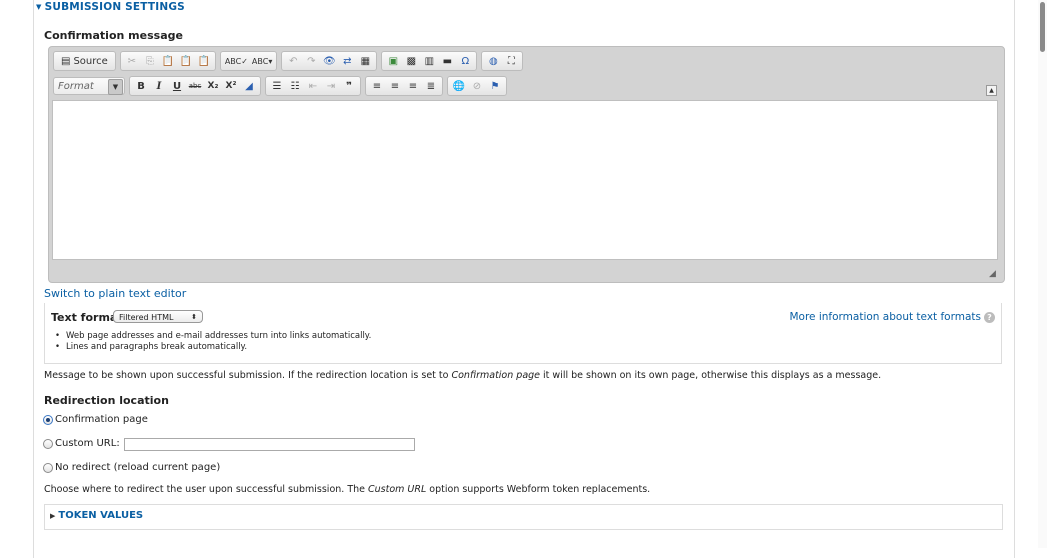 The width and height of the screenshot is (1047, 558). I want to click on unlink-icon: ⊘, so click(477, 86).